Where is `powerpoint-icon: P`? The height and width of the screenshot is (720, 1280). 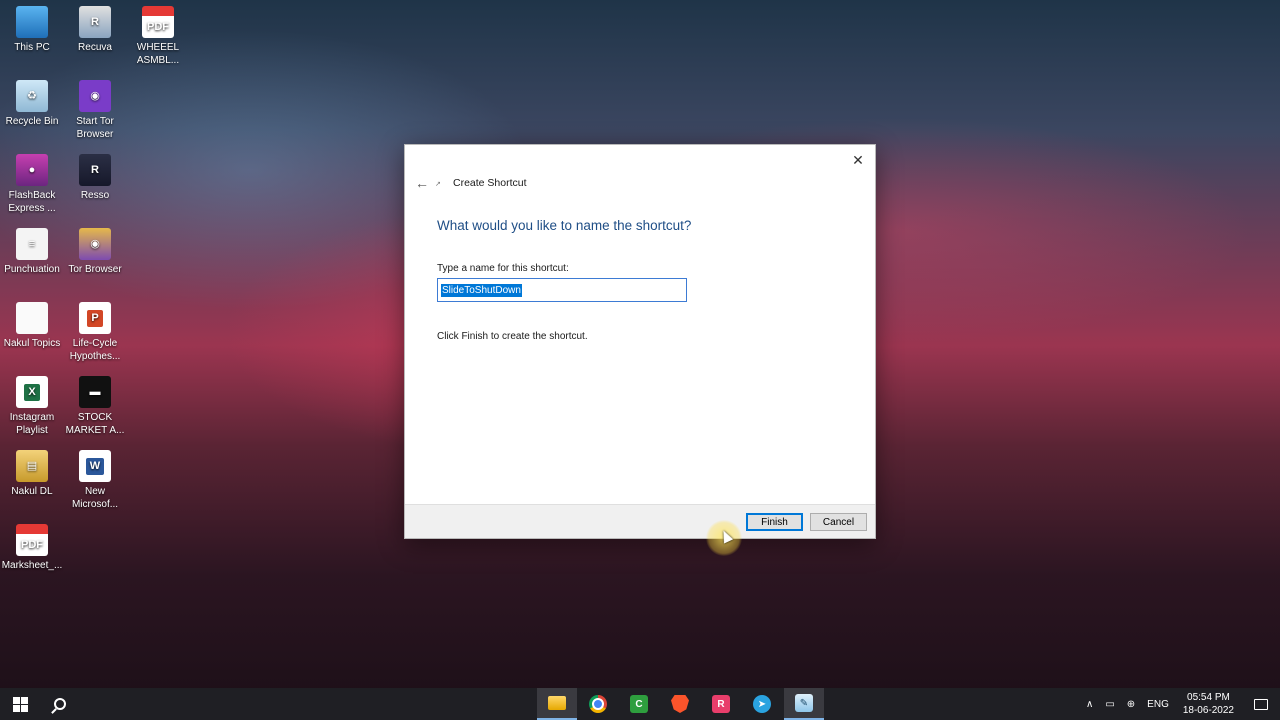 powerpoint-icon: P is located at coordinates (95, 318).